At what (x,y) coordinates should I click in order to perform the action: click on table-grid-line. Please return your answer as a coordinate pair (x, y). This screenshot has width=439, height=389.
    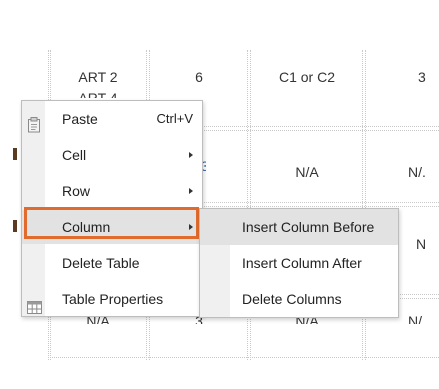
    Looking at the image, I should click on (243, 357).